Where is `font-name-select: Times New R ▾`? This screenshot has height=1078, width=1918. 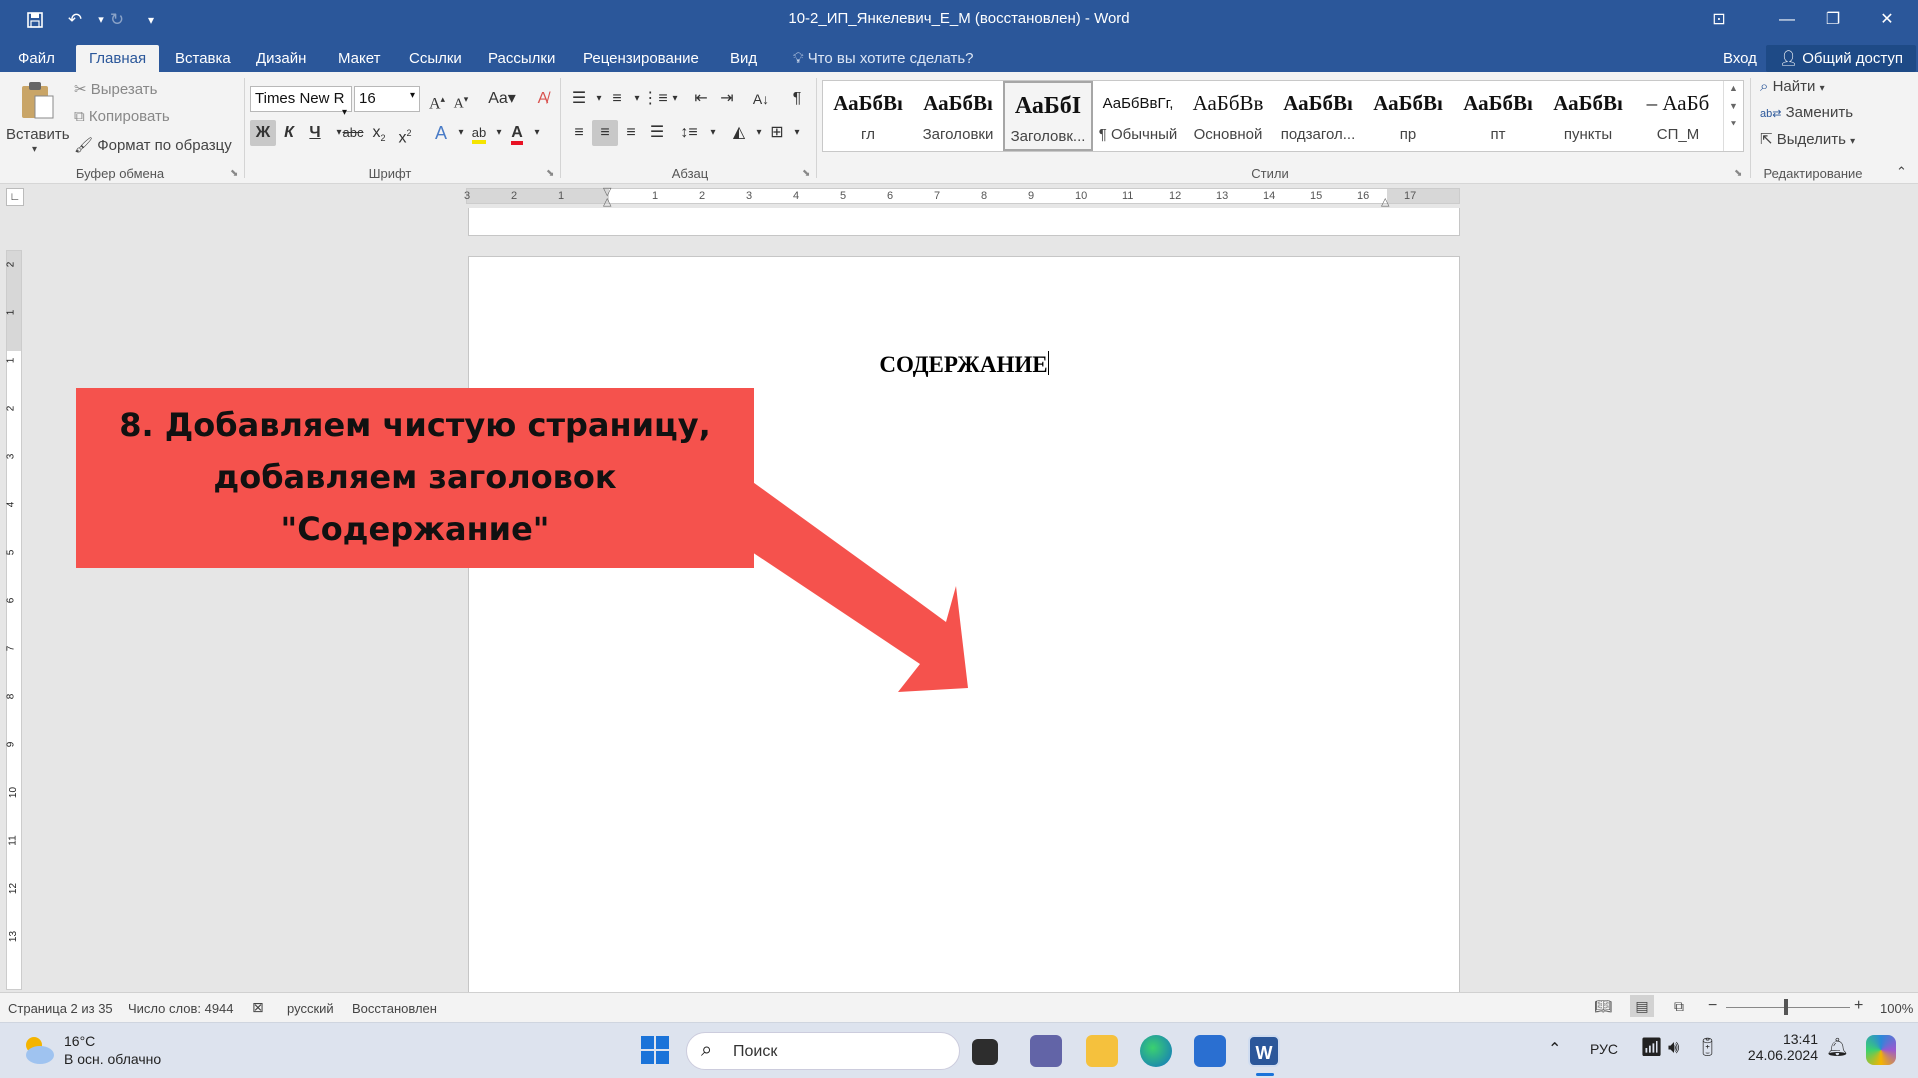
font-name-select: Times New R ▾ is located at coordinates (301, 102).